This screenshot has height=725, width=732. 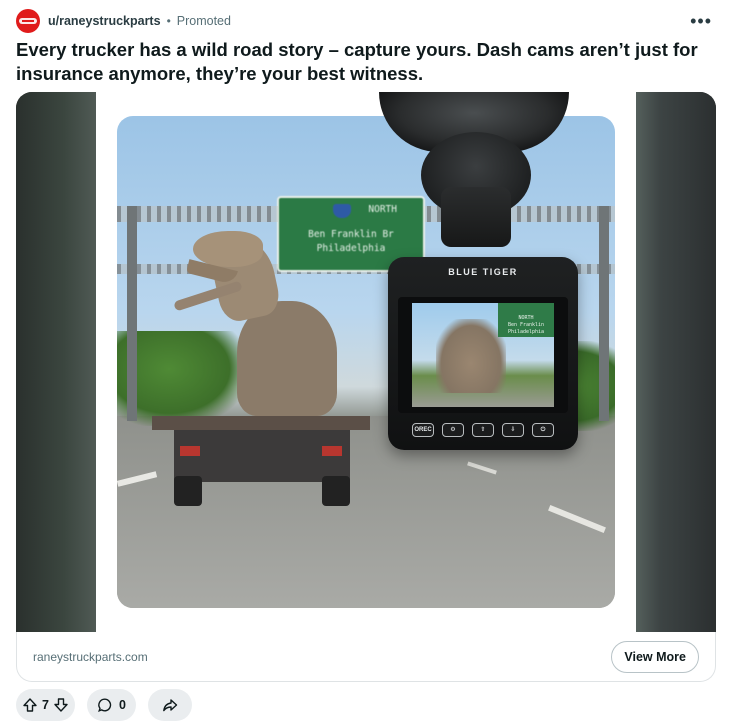 I want to click on vote-bar: 7, so click(x=45, y=705).